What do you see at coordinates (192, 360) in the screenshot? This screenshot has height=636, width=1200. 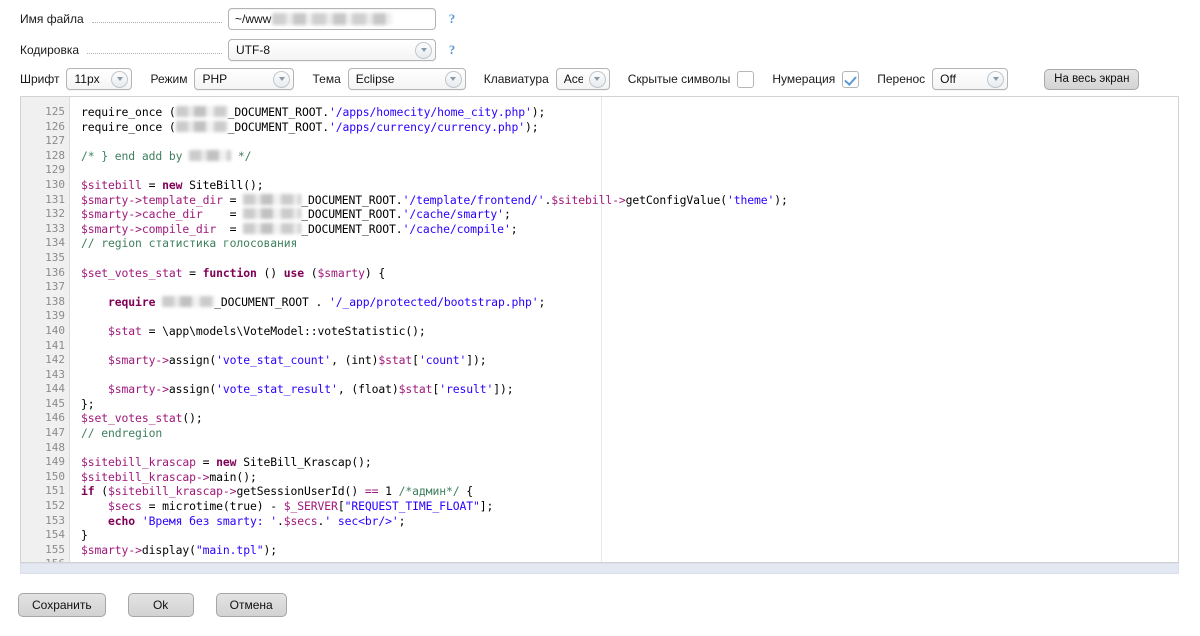 I see `code-token: assign(` at bounding box center [192, 360].